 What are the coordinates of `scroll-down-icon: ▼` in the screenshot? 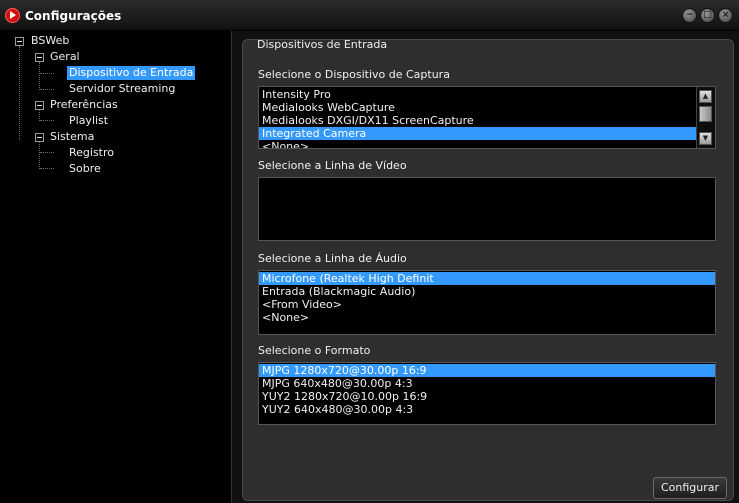 It's located at (705, 138).